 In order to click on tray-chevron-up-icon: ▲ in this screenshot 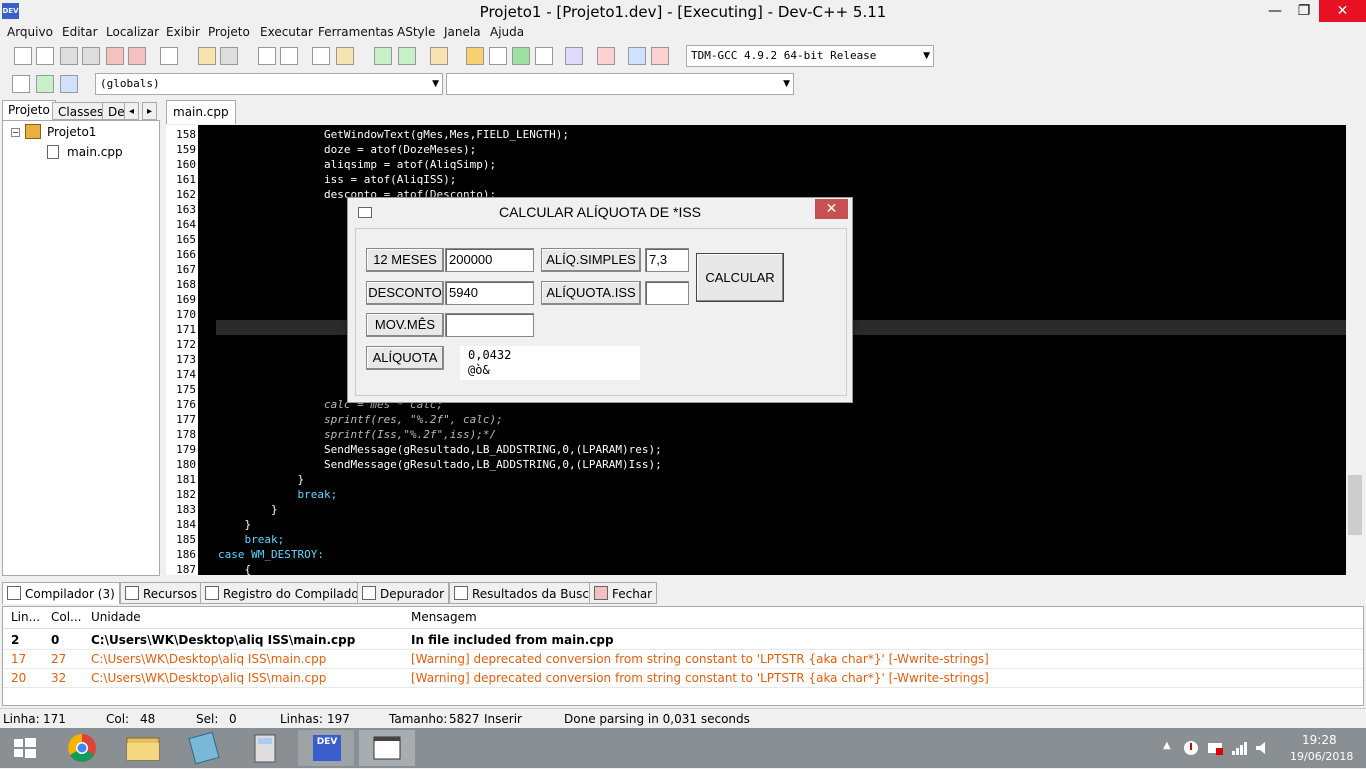, I will do `click(1167, 745)`.